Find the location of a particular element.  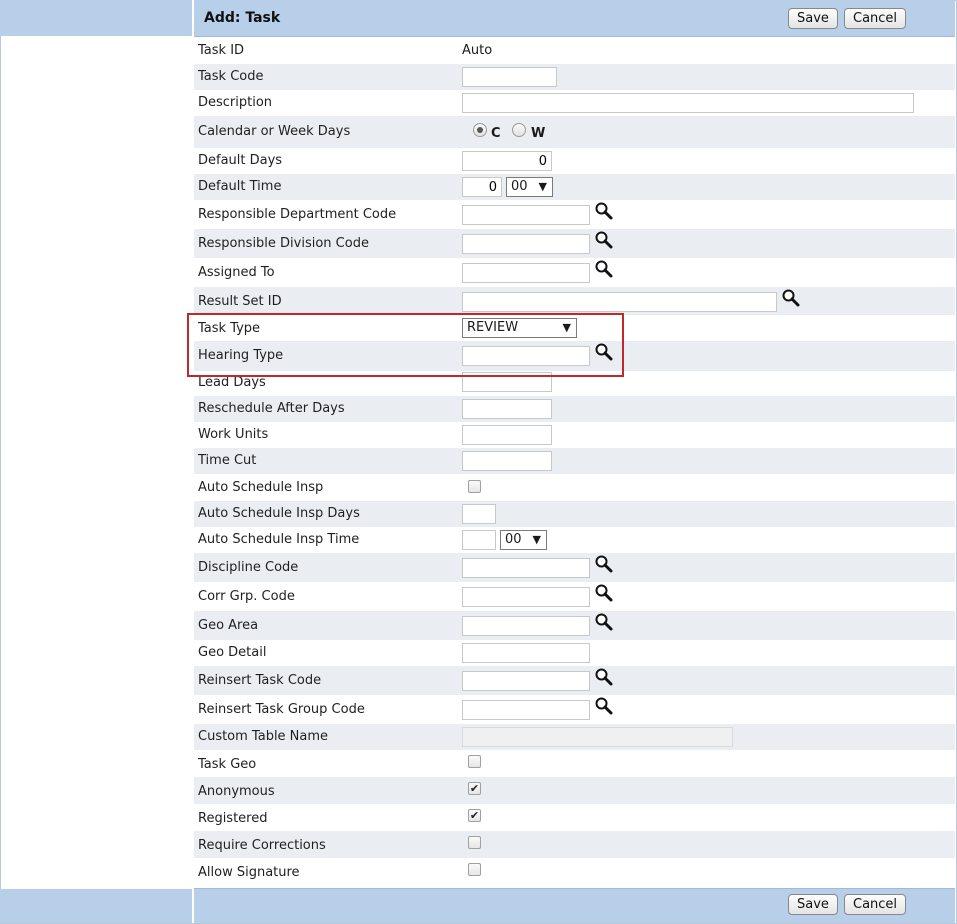

row-task-id: Task ID Auto is located at coordinates (574, 50).